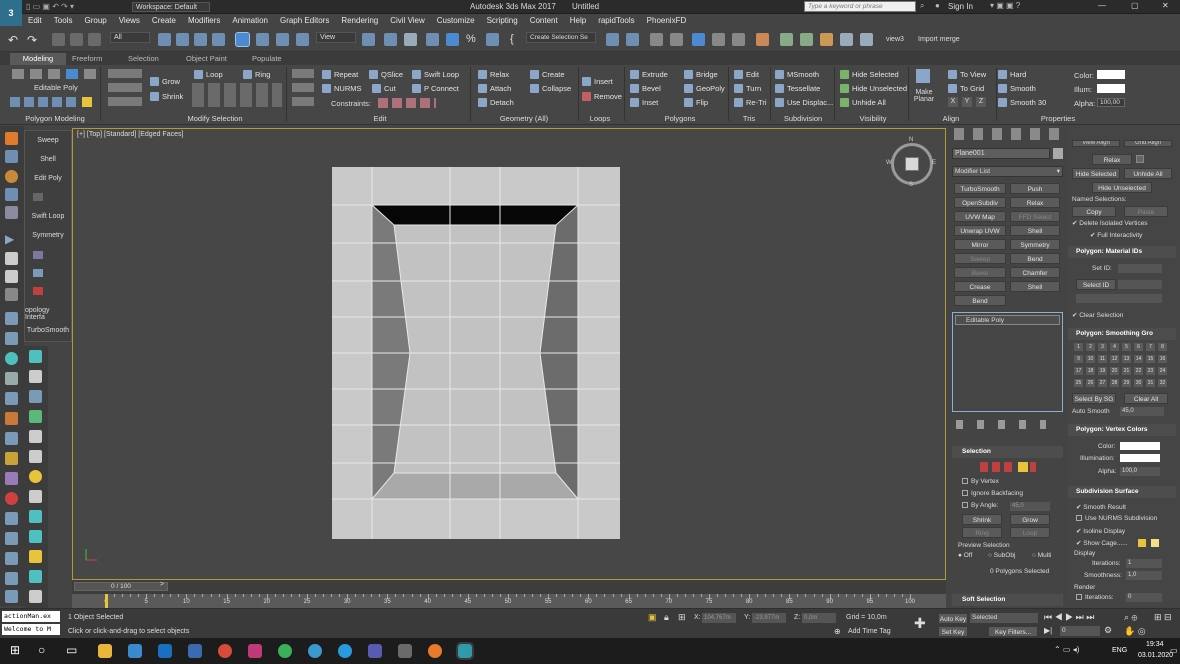  Describe the element at coordinates (682, 617) in the screenshot. I see `absolute-mode-icon: ⊞` at that location.